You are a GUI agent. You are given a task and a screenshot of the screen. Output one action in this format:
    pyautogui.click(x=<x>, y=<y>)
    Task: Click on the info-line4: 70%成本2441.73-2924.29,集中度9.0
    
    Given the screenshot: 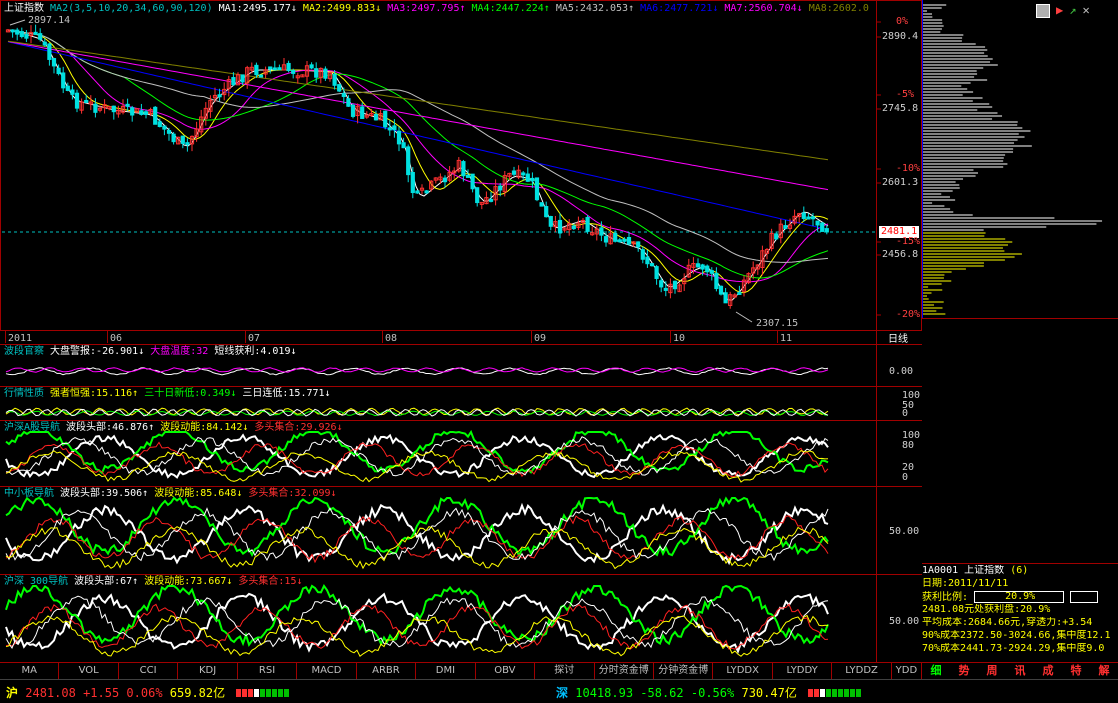 What is the action you would take?
    pyautogui.click(x=1013, y=648)
    